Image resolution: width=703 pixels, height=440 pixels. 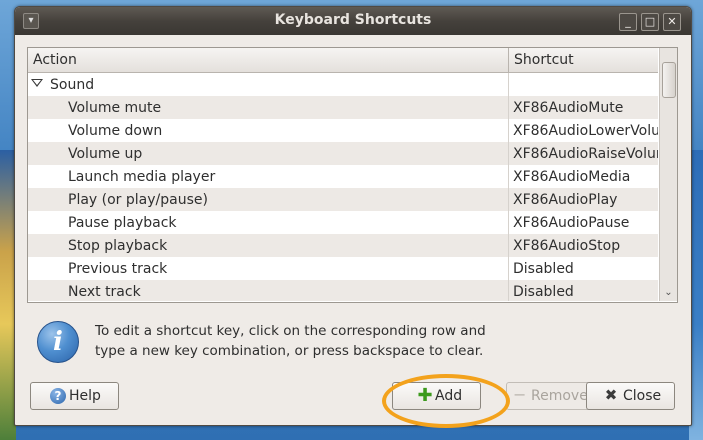 I want to click on close-icon: ✖, so click(x=611, y=395).